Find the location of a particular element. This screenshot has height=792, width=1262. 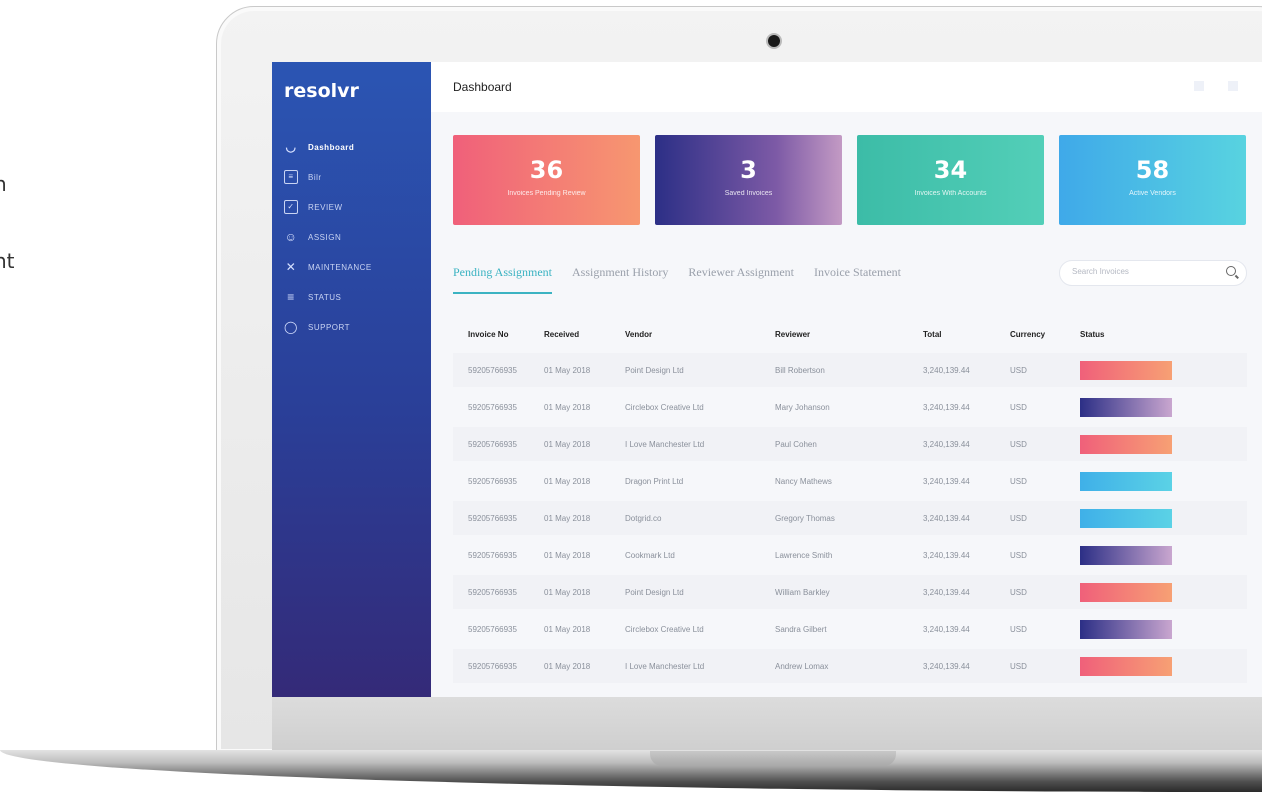

sidebar-item-bilr: ≡ Bilr is located at coordinates (328, 177).